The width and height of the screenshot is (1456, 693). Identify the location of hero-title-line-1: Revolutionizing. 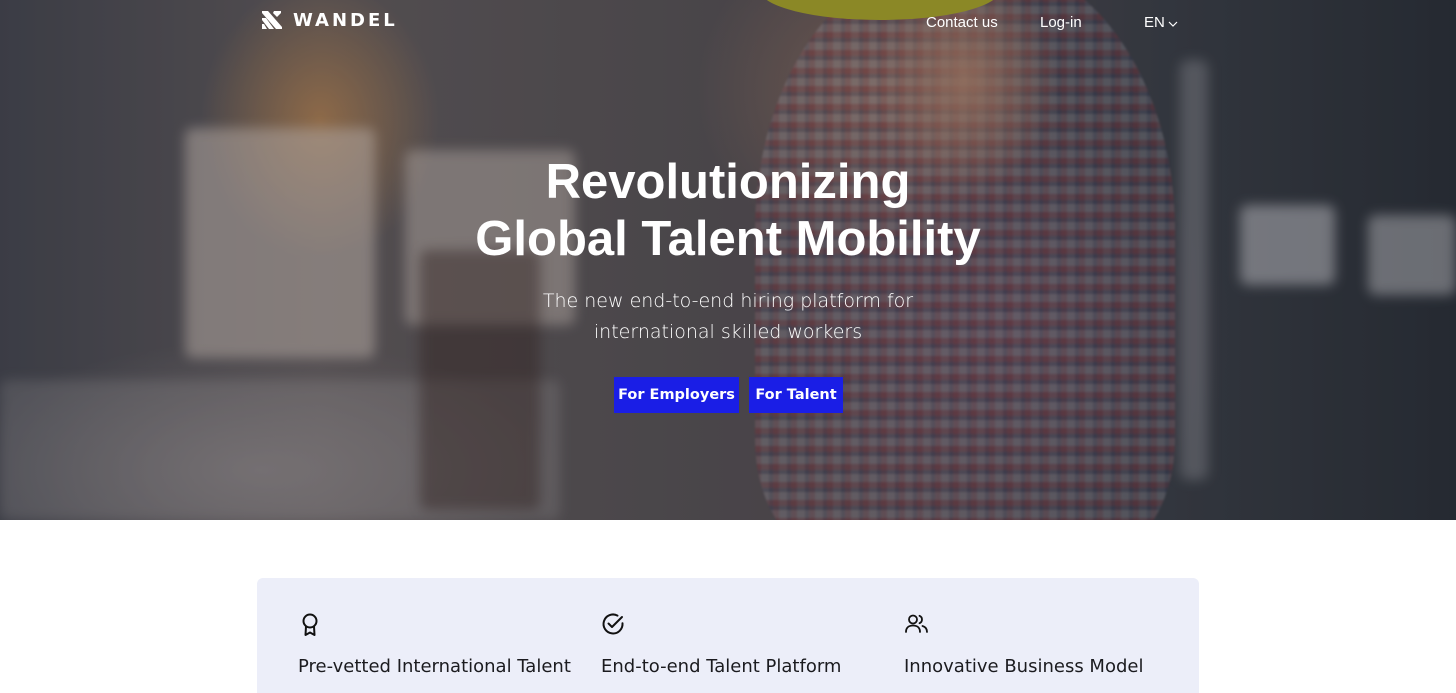
(728, 182).